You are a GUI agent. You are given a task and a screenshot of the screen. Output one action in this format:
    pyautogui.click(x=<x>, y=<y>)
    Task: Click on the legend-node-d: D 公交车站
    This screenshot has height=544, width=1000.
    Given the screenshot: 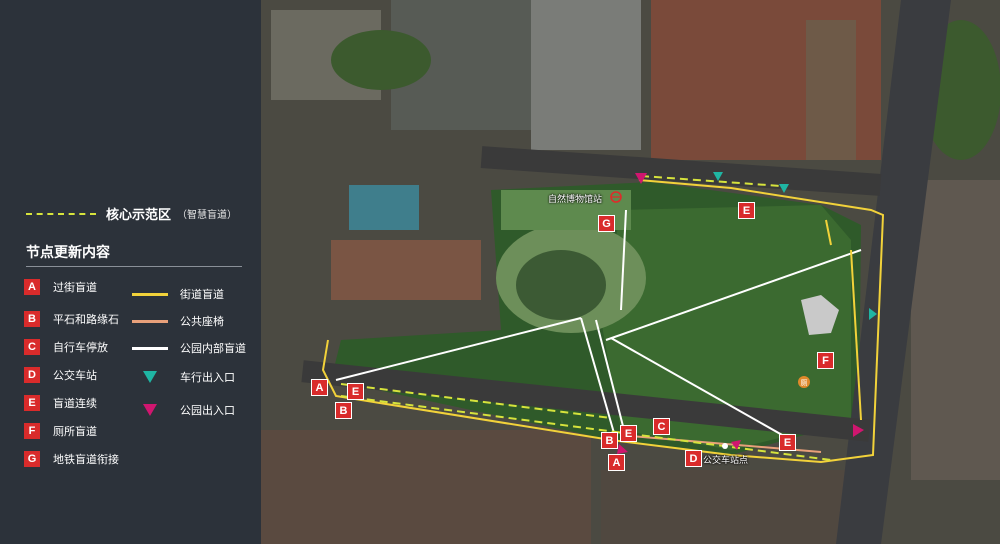 What is the action you would take?
    pyautogui.click(x=60, y=375)
    